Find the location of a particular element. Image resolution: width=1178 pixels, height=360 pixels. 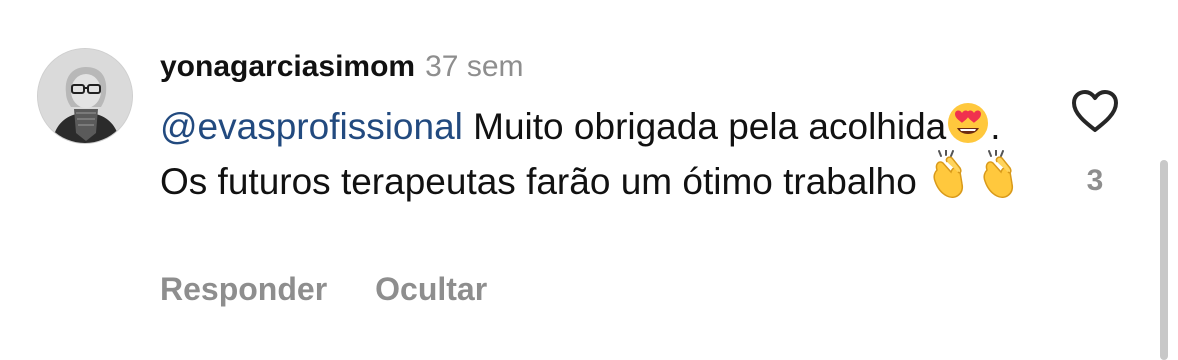

clapping-hands-emoji is located at coordinates (952, 175).